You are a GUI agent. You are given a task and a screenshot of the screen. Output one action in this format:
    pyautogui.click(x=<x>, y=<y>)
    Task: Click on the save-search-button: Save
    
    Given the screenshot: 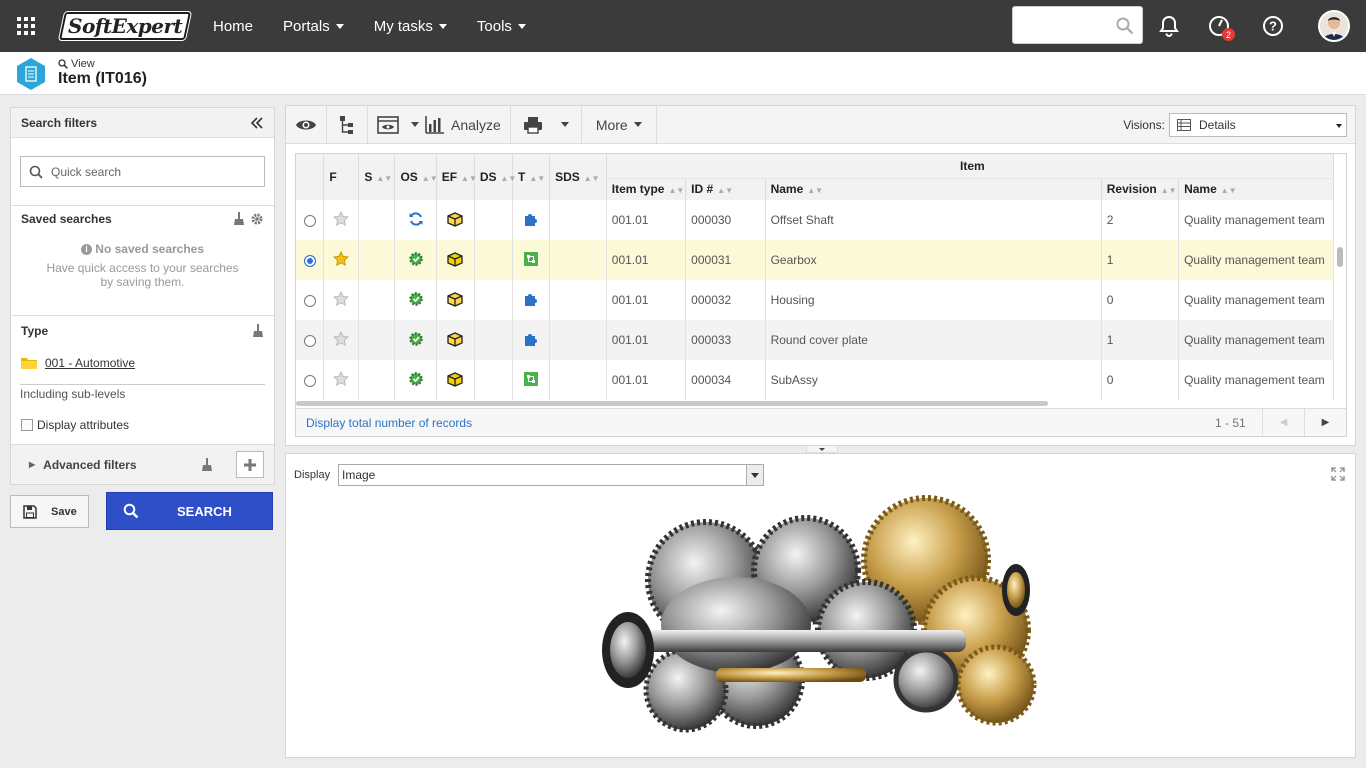 What is the action you would take?
    pyautogui.click(x=49, y=511)
    